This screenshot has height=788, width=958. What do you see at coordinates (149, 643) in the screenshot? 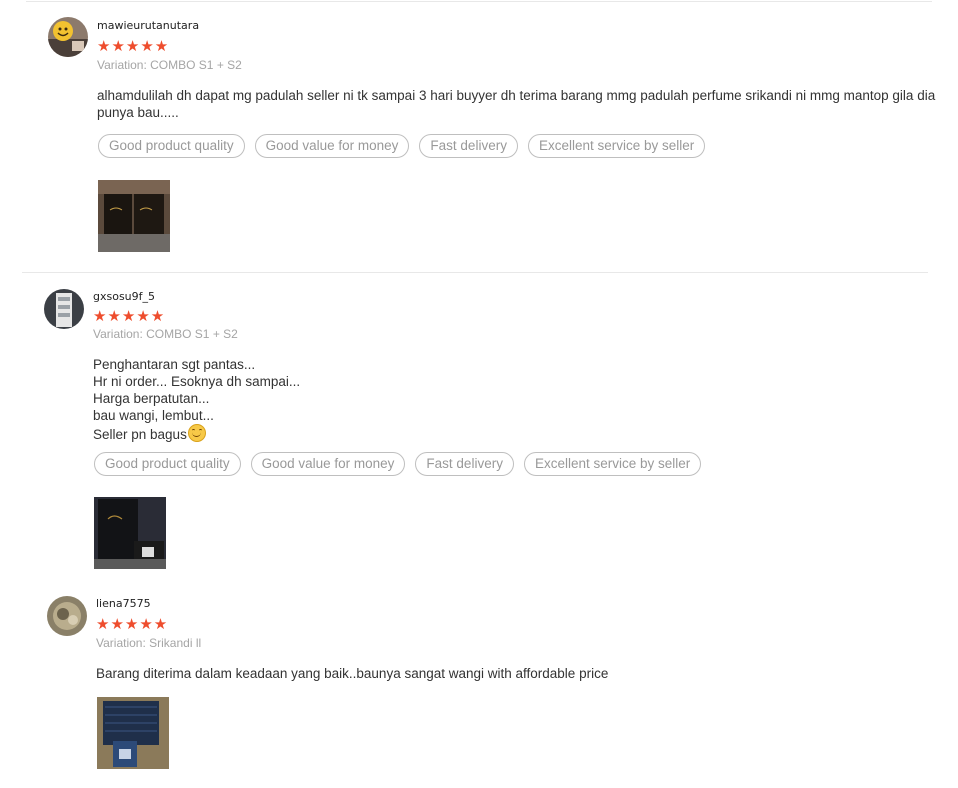
I see `variation-label: Variation: Srikandi ll` at bounding box center [149, 643].